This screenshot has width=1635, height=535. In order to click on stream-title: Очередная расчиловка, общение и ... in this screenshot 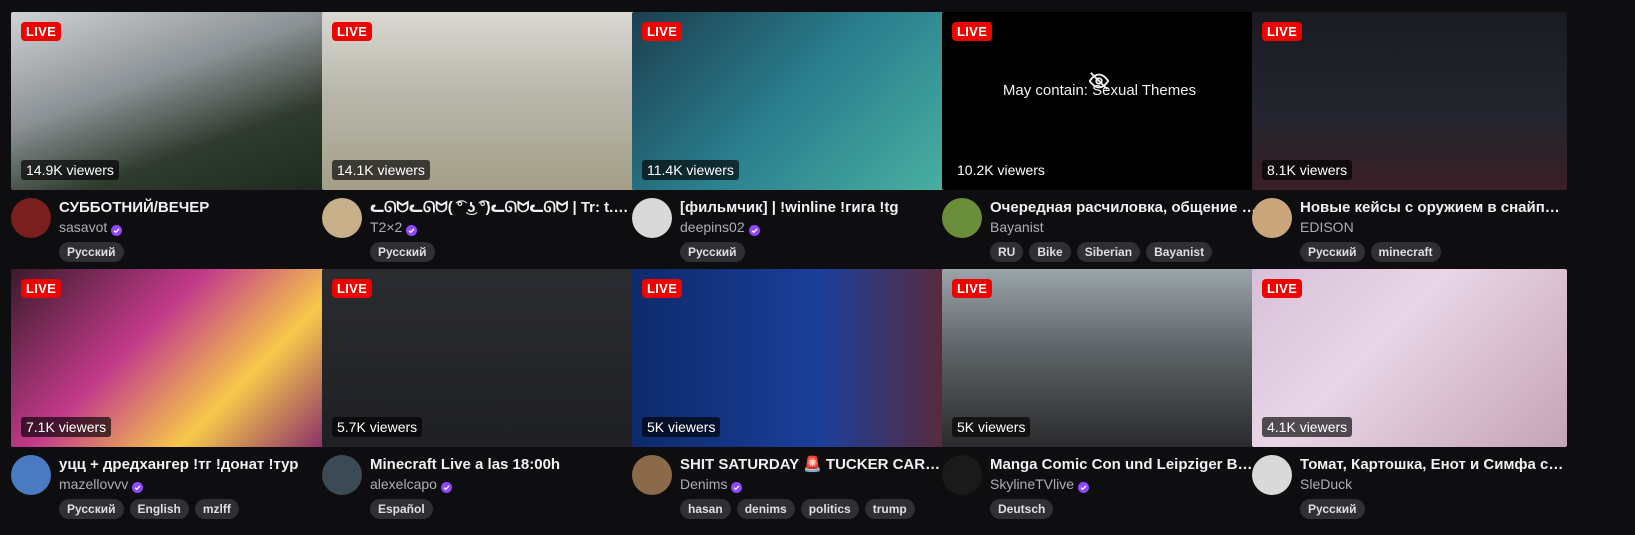, I will do `click(1123, 207)`.